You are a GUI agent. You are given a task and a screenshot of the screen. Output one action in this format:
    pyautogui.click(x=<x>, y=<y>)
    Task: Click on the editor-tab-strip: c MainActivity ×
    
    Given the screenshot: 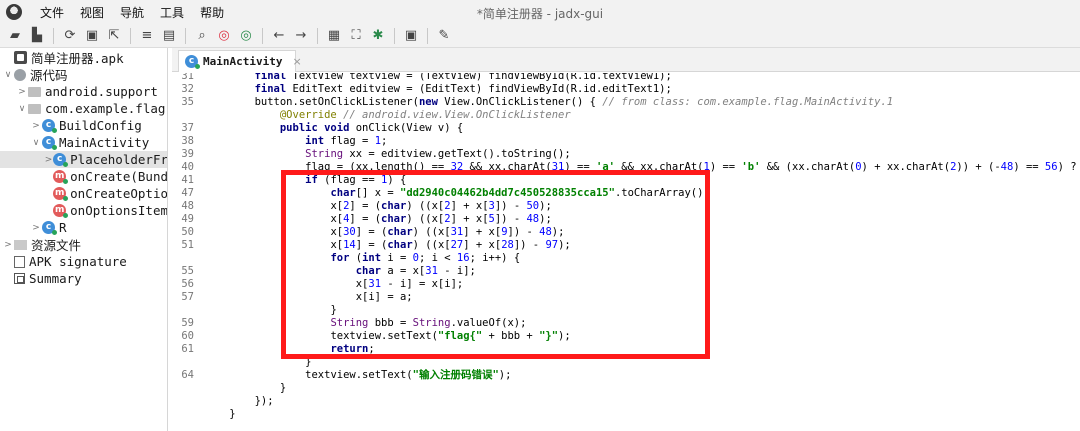 What is the action you would take?
    pyautogui.click(x=626, y=60)
    